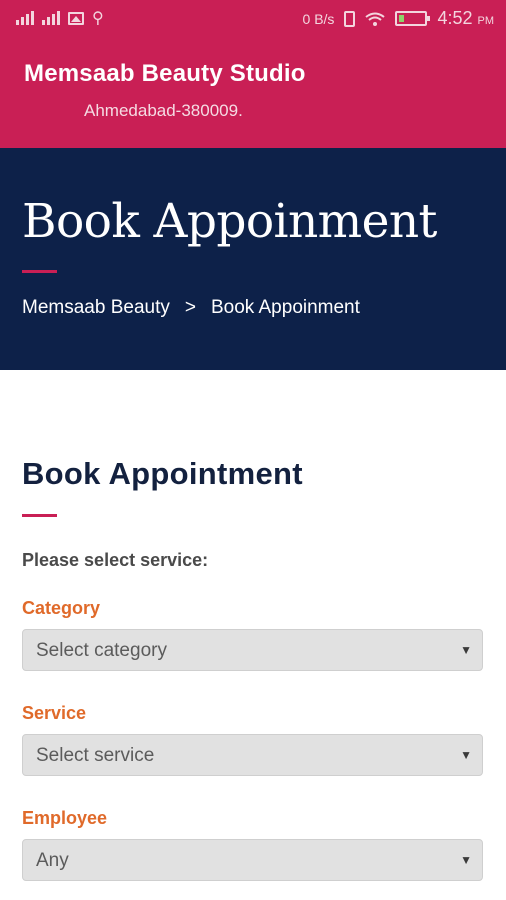 The width and height of the screenshot is (506, 900). Describe the element at coordinates (101, 650) in the screenshot. I see `category-select-value: Select category` at that location.